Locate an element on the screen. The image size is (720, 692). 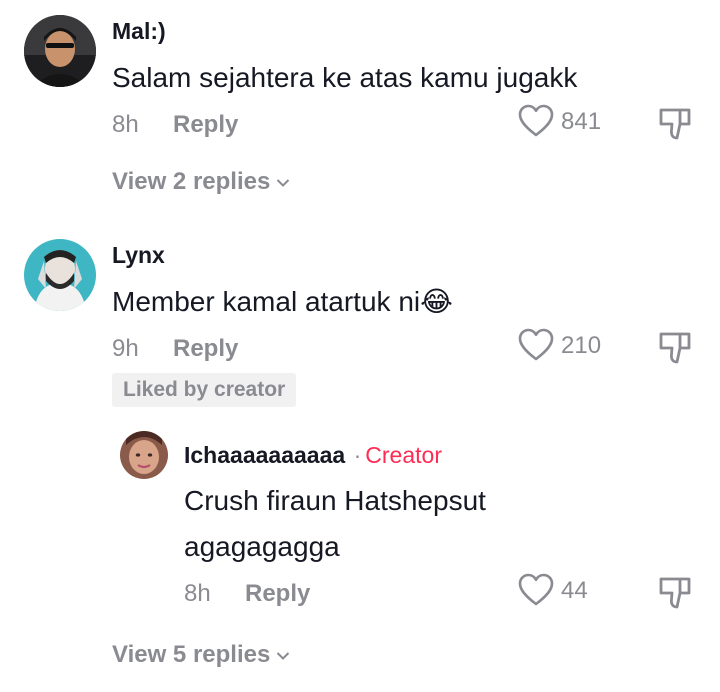
reply-header: Ichaaaaaaaaaa · Creator is located at coordinates (313, 455).